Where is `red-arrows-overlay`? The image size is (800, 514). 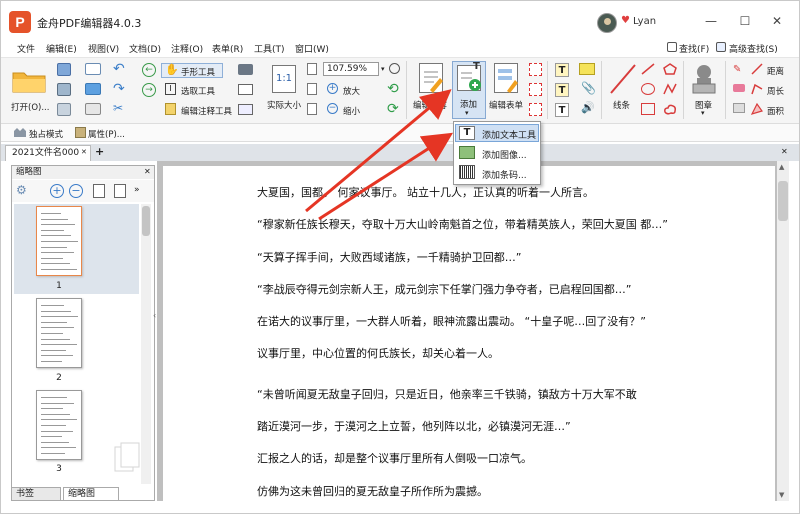
red-arrows-overlay is located at coordinates (379, 155).